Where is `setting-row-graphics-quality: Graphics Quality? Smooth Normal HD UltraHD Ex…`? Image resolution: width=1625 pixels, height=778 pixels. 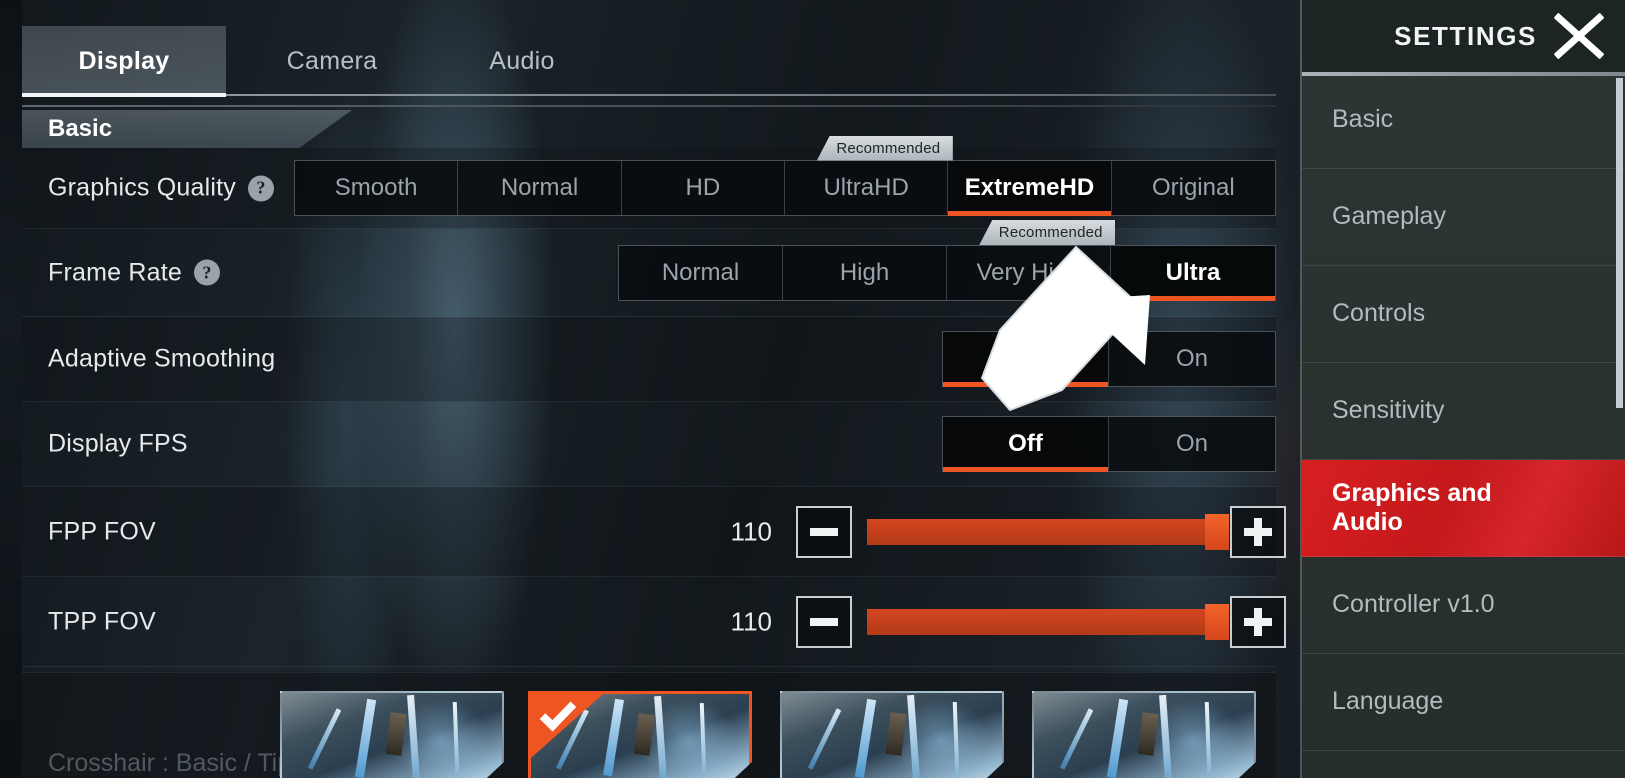 setting-row-graphics-quality: Graphics Quality? Smooth Normal HD UltraHD Ex… is located at coordinates (649, 182).